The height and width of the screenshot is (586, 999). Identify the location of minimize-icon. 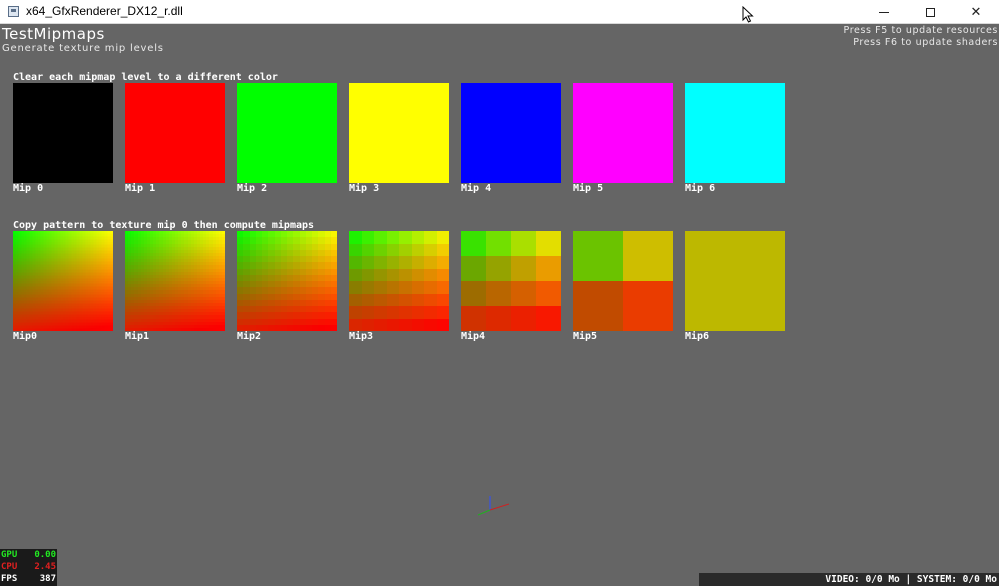
(884, 12).